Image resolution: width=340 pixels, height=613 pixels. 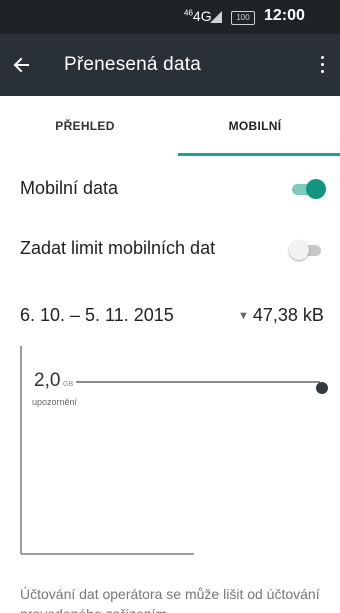 What do you see at coordinates (243, 18) in the screenshot?
I see `battery-icon: 100` at bounding box center [243, 18].